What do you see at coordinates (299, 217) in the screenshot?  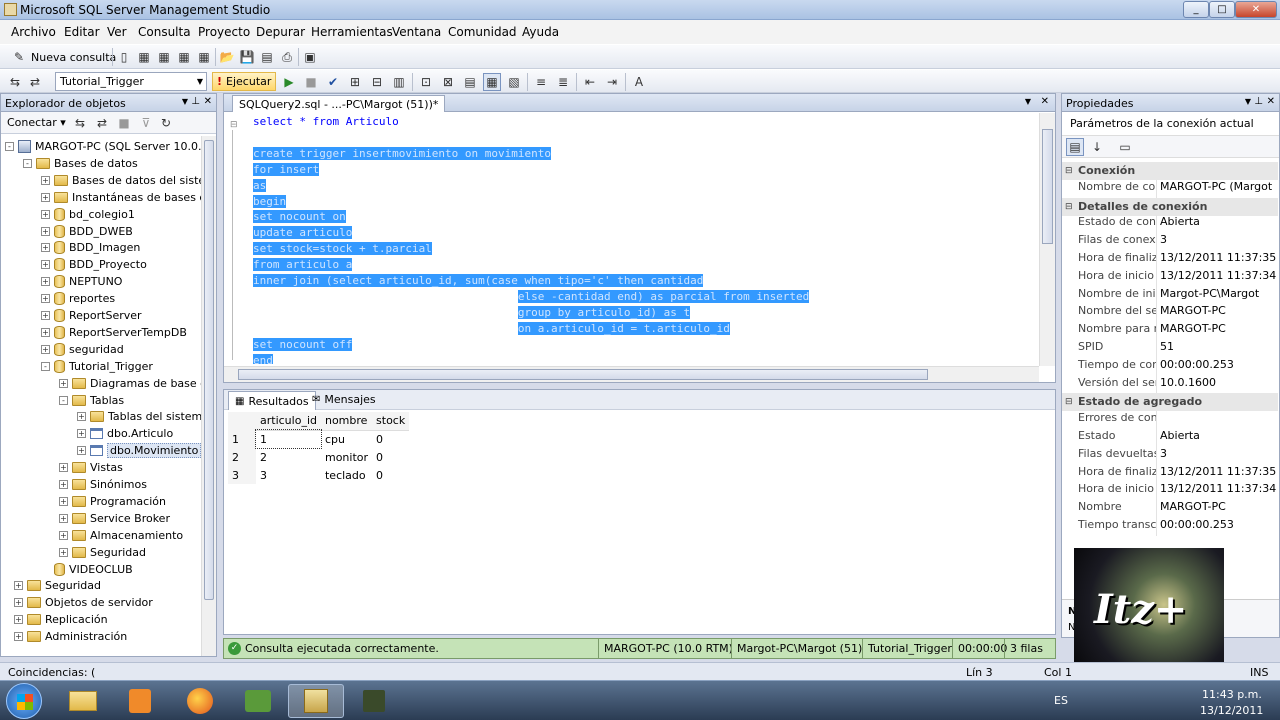 I see `code-line: set nocount on` at bounding box center [299, 217].